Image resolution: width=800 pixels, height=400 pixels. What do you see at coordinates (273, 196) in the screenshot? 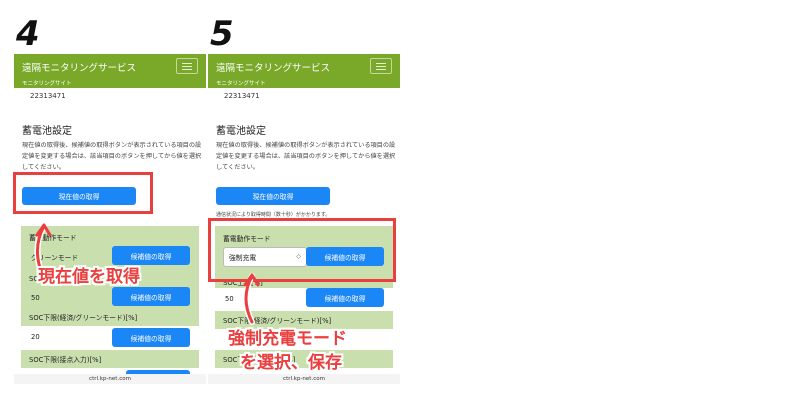
I see `get-current-value-button: 現在値の取得` at bounding box center [273, 196].